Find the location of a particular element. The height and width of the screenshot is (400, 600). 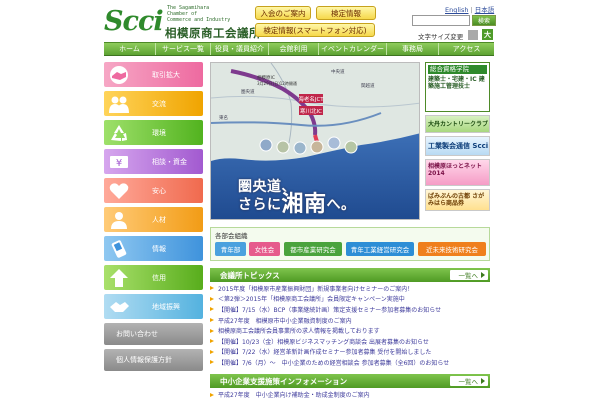

menu-label: 取引拡大 is located at coordinates (166, 74).